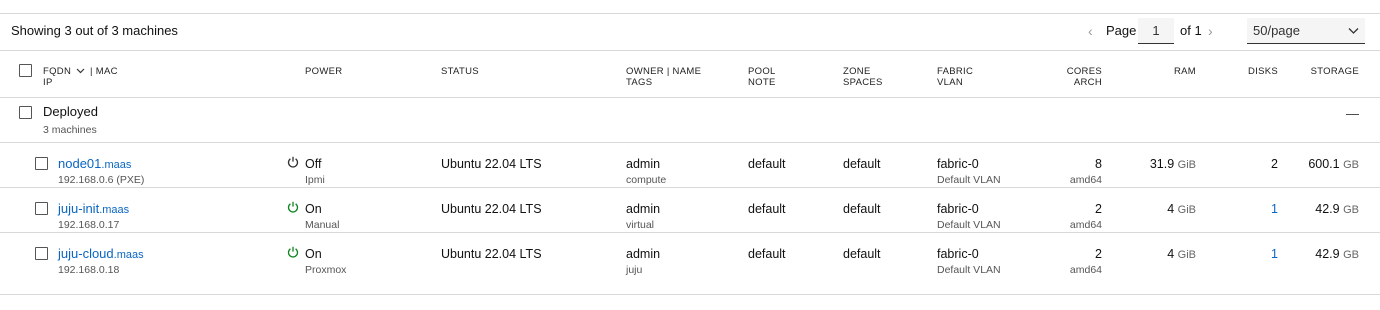 The height and width of the screenshot is (310, 1380). Describe the element at coordinates (86, 253) in the screenshot. I see `machine-hostname: juju-cloud` at that location.